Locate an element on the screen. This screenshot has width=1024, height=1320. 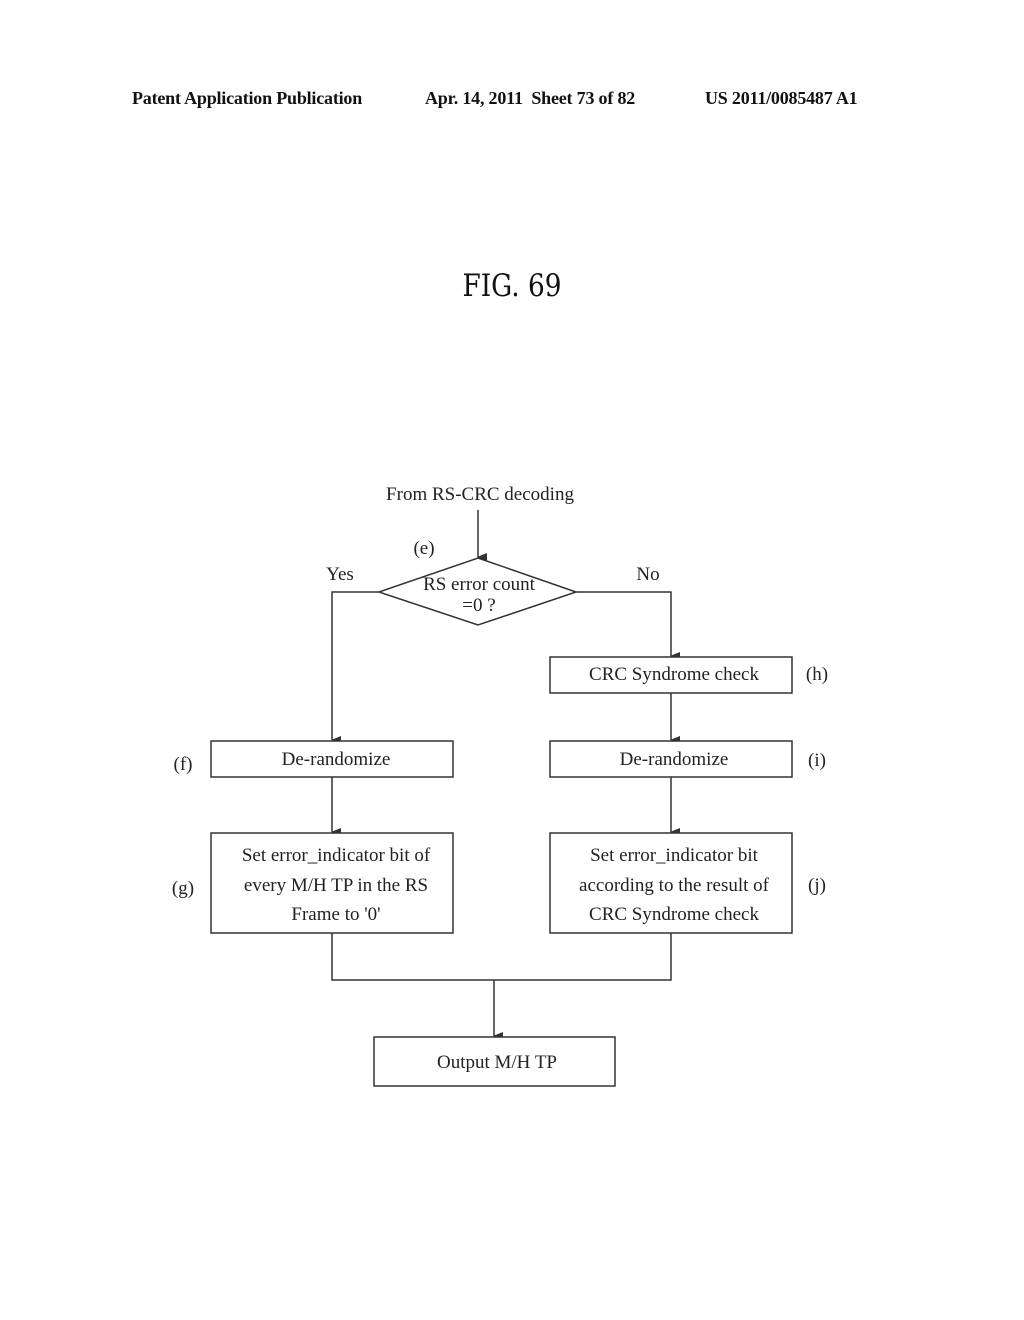
decision-text-line1: RS error count is located at coordinates (479, 584).